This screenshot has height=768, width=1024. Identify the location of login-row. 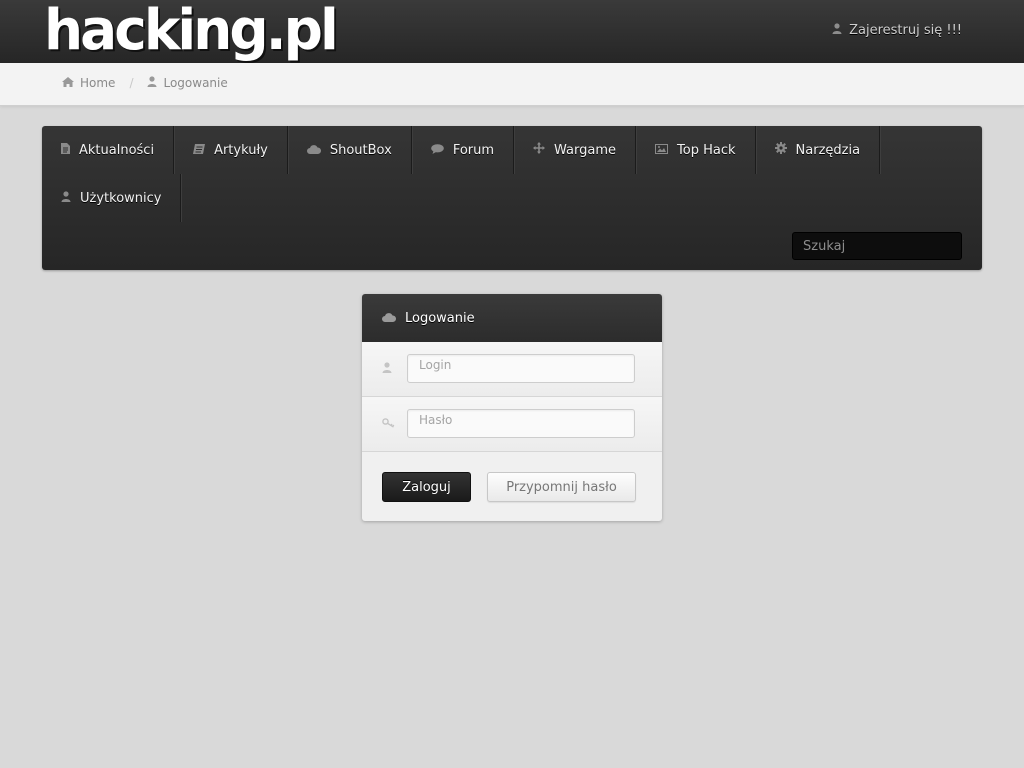
(512, 369).